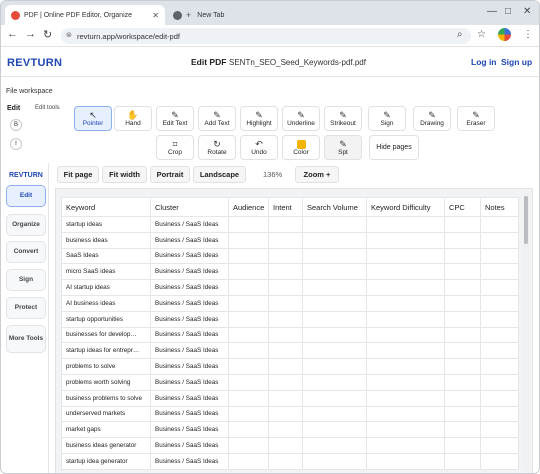 This screenshot has height=474, width=540. What do you see at coordinates (266, 36) in the screenshot?
I see `url-input: ⊜ revturn.app/workspace/edit-pdf` at bounding box center [266, 36].